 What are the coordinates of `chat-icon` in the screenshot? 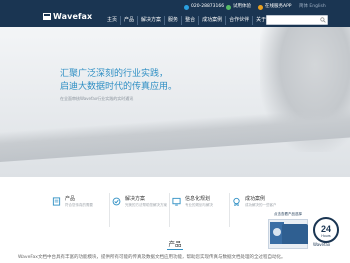 It's located at (228, 7).